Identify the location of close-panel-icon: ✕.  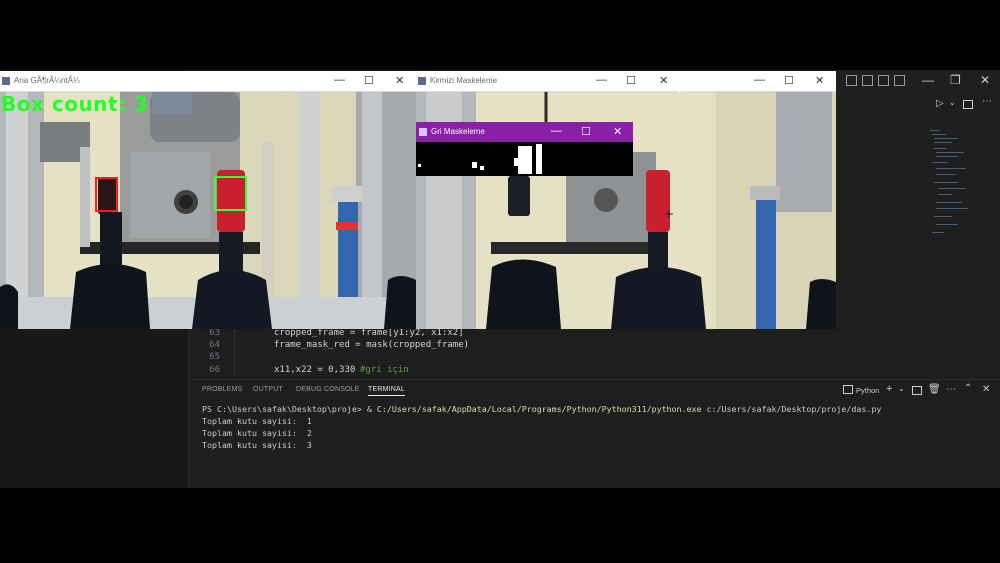
(986, 389).